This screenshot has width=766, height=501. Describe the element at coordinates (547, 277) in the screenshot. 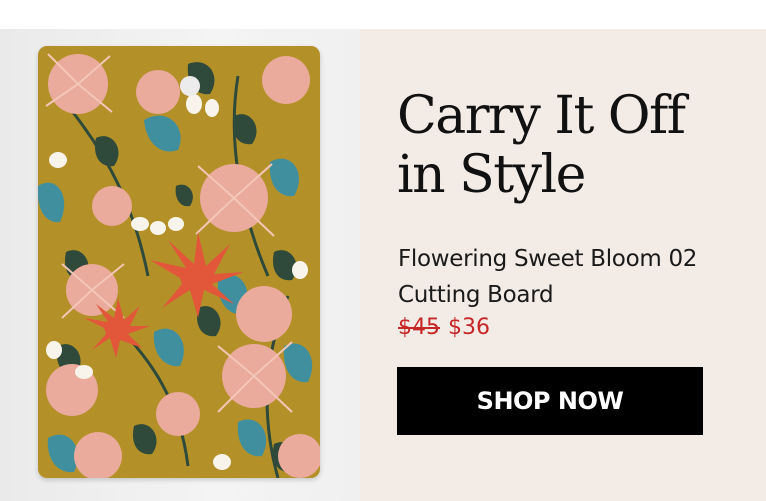

I see `product-name: Flowering Sweet Bloom 02 Cutting Board` at that location.